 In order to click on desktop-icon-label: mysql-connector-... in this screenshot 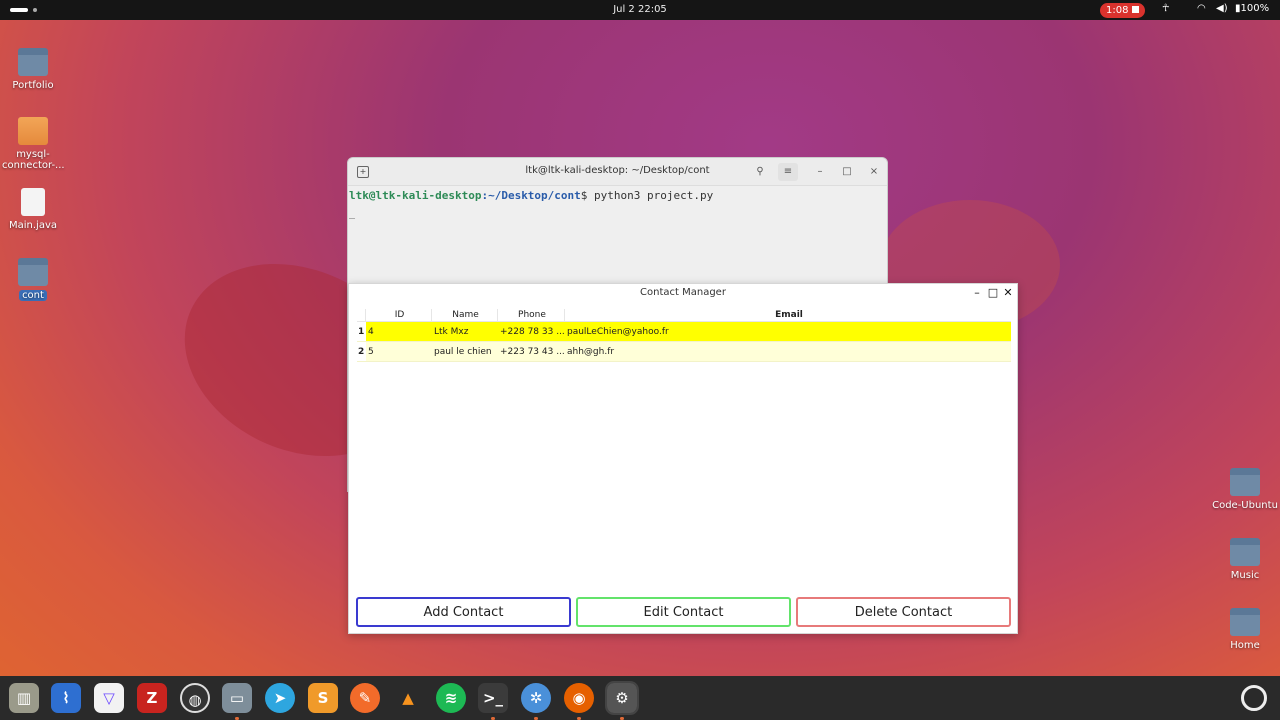, I will do `click(33, 160)`.